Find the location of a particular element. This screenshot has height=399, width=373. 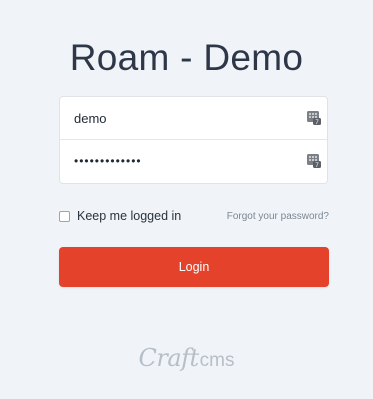

remember-checkbox is located at coordinates (64, 216).